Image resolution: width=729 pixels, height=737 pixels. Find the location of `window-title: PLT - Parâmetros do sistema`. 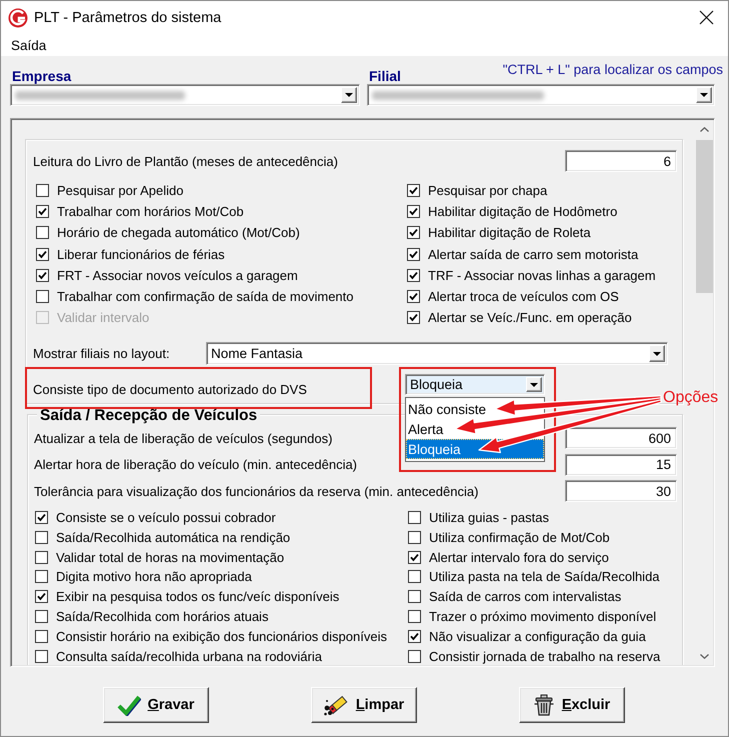

window-title: PLT - Parâmetros do sistema is located at coordinates (128, 18).